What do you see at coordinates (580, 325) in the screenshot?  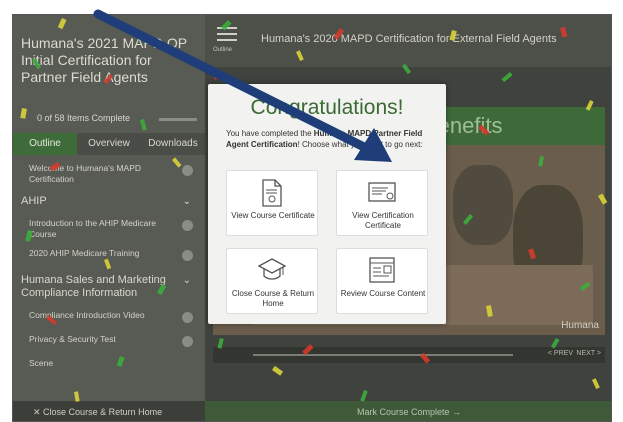 I see `humana-logo: Humana` at bounding box center [580, 325].